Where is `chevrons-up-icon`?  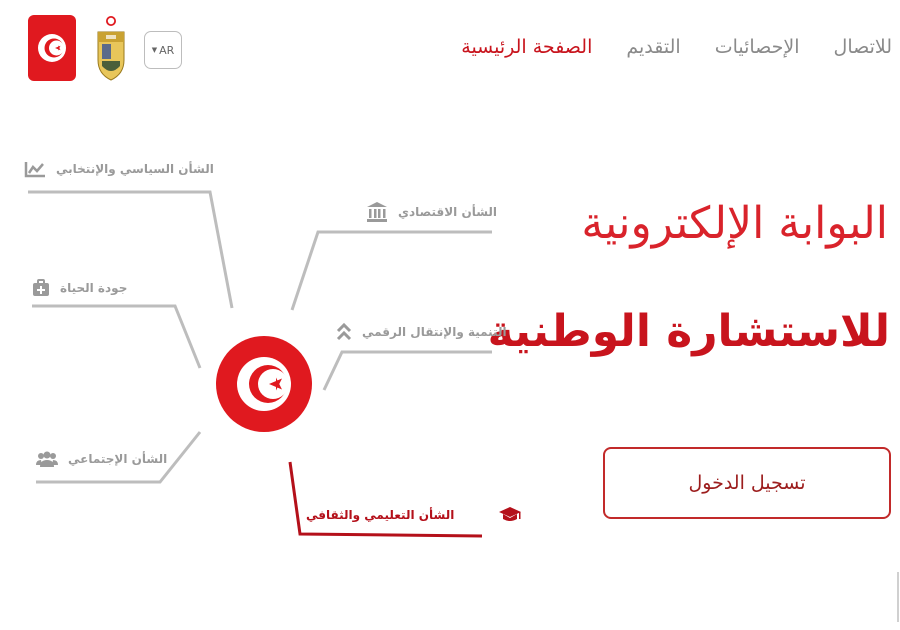
chevrons-up-icon is located at coordinates (344, 331).